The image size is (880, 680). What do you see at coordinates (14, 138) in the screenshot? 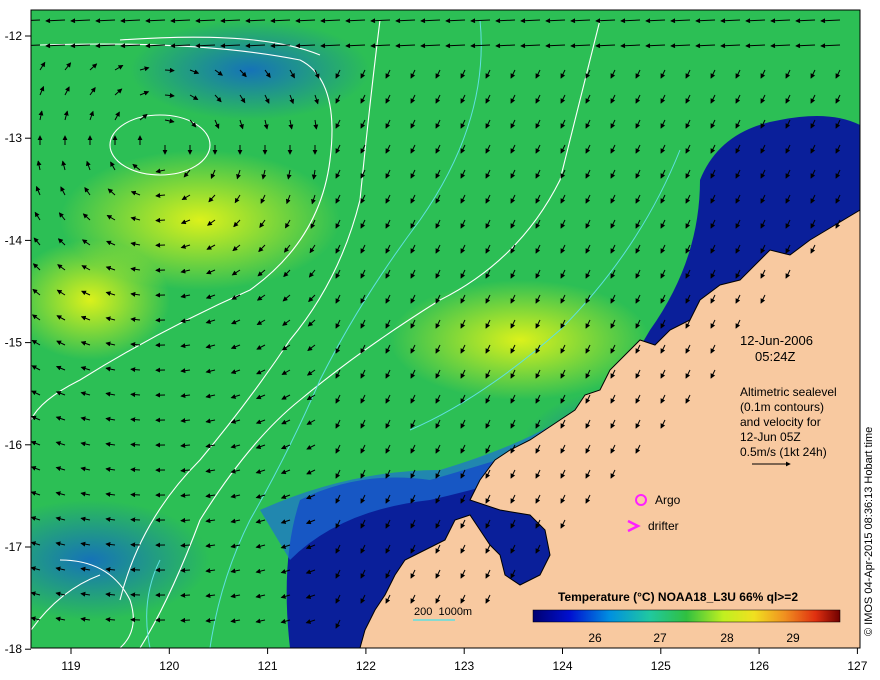
I see `lat-tick-label: -13` at bounding box center [14, 138].